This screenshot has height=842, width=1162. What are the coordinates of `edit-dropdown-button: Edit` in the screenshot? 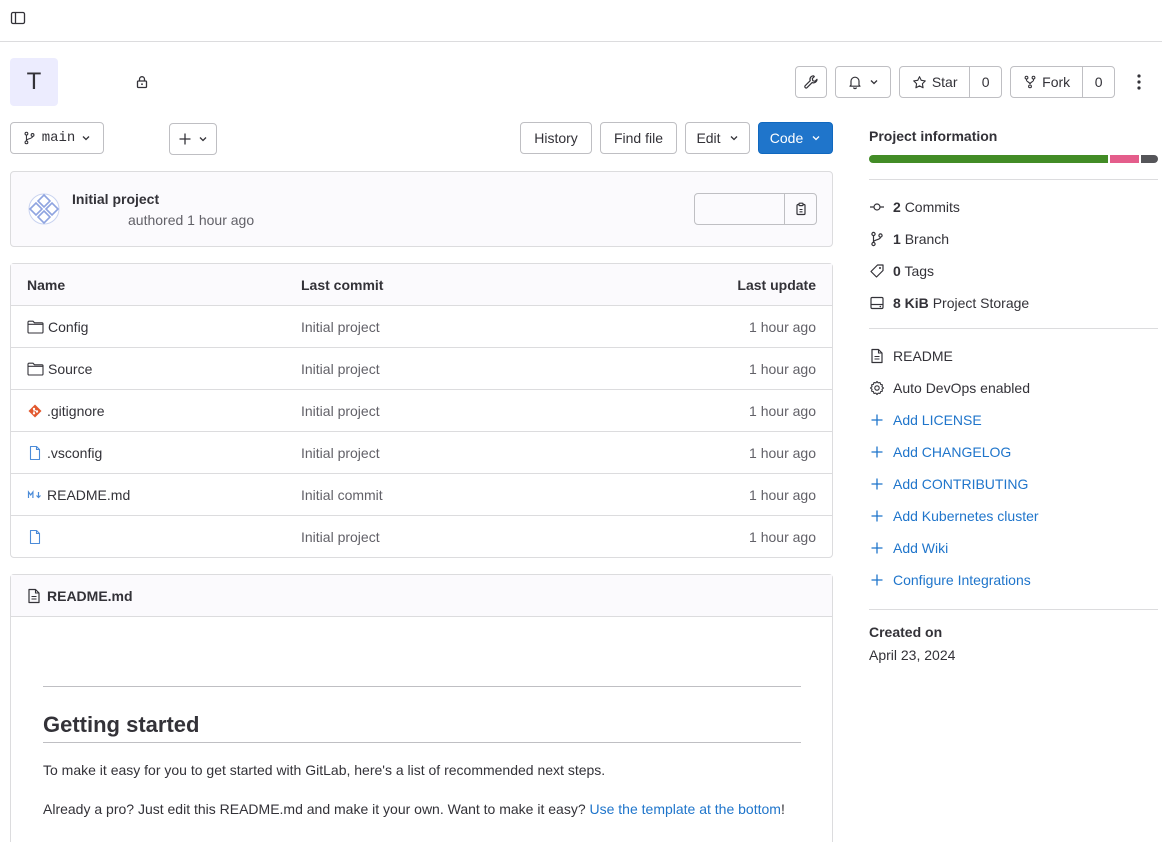 It's located at (717, 138).